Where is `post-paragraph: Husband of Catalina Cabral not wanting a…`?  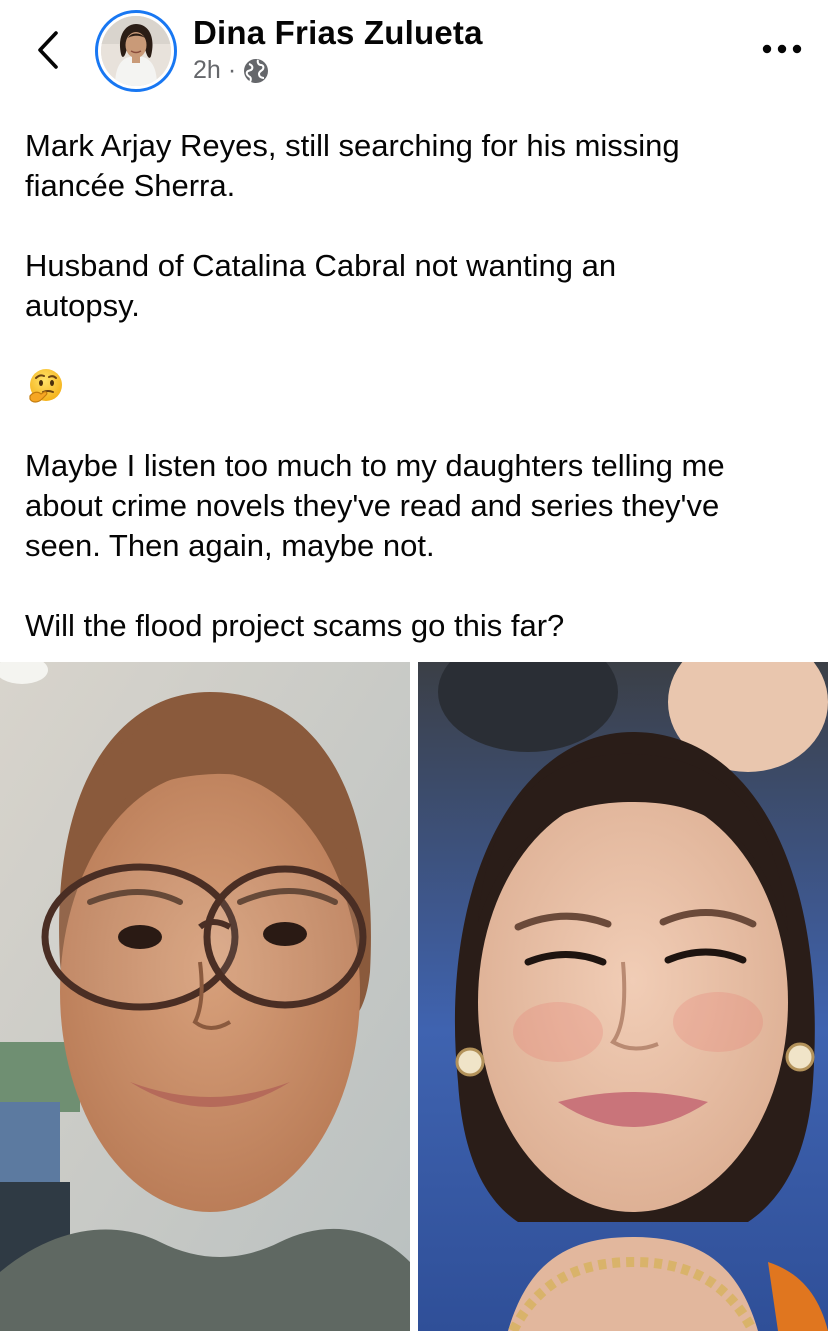 post-paragraph: Husband of Catalina Cabral not wanting a… is located at coordinates (321, 285).